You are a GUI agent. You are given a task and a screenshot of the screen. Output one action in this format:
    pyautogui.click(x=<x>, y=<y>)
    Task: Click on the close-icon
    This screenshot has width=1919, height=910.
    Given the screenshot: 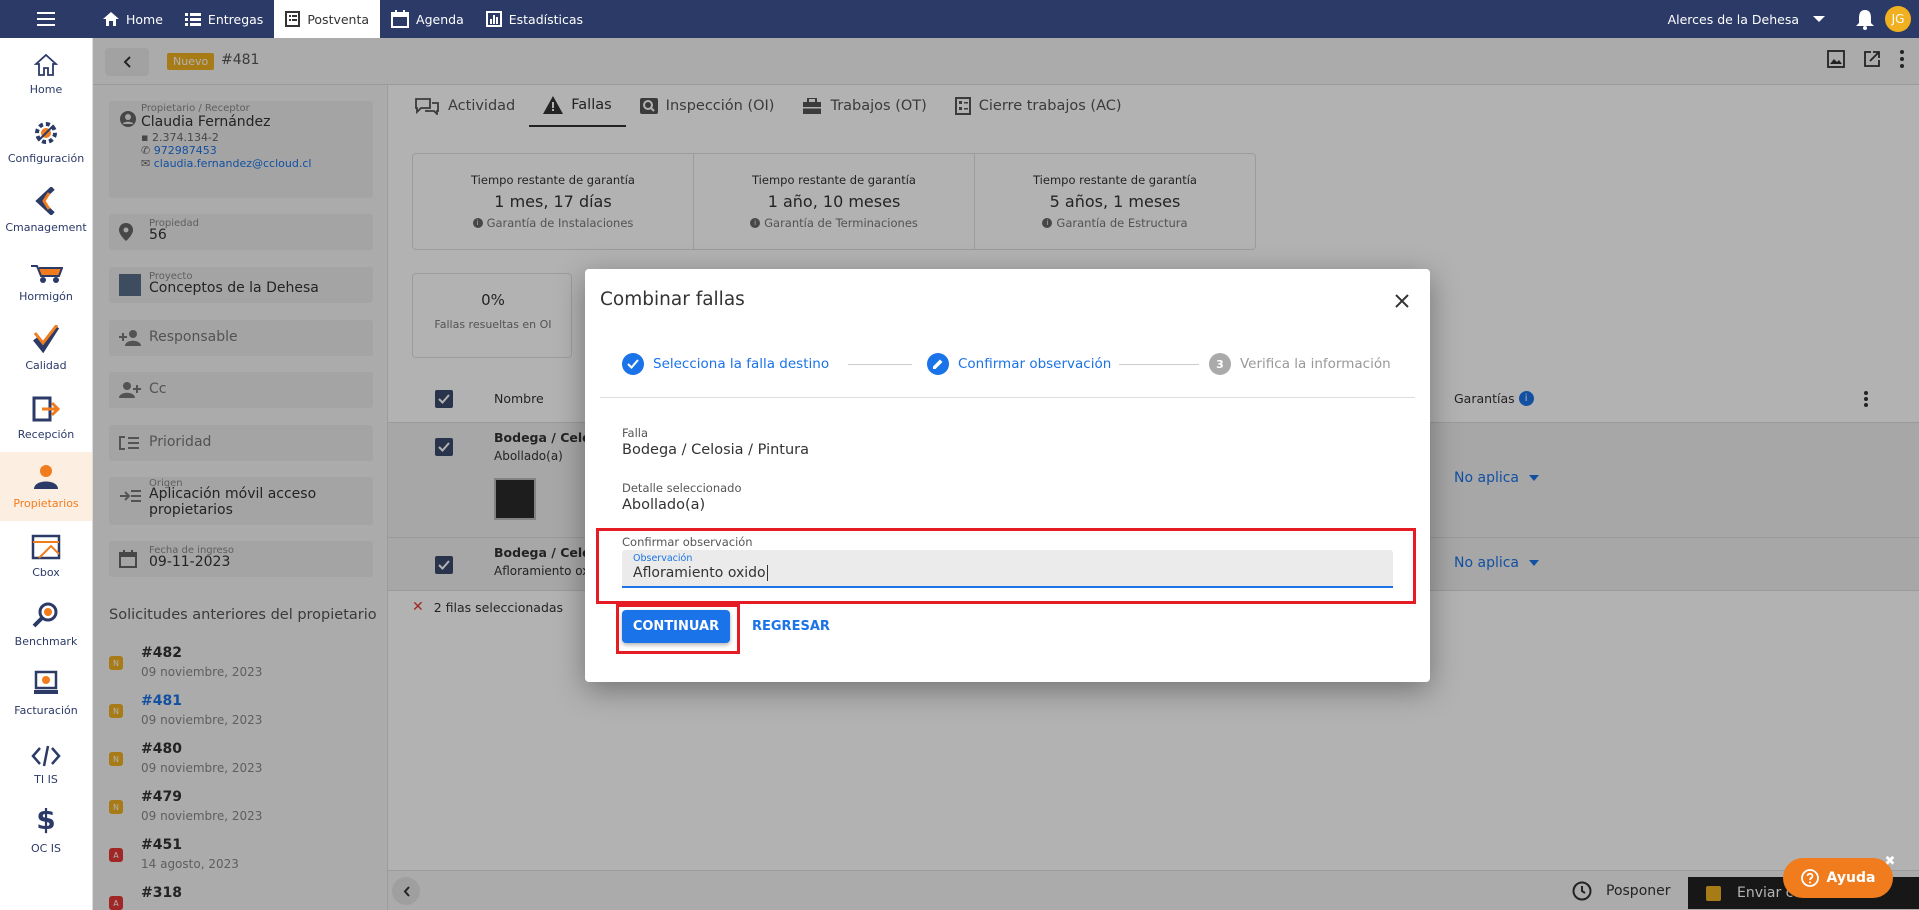 What is the action you would take?
    pyautogui.click(x=1402, y=301)
    